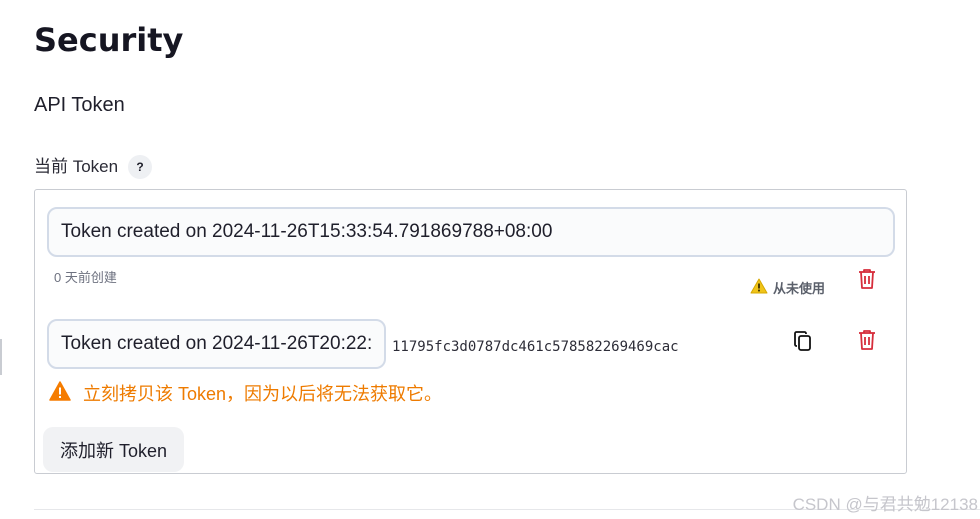 The height and width of the screenshot is (519, 980). Describe the element at coordinates (759, 287) in the screenshot. I see `warning-triangle-icon` at that location.